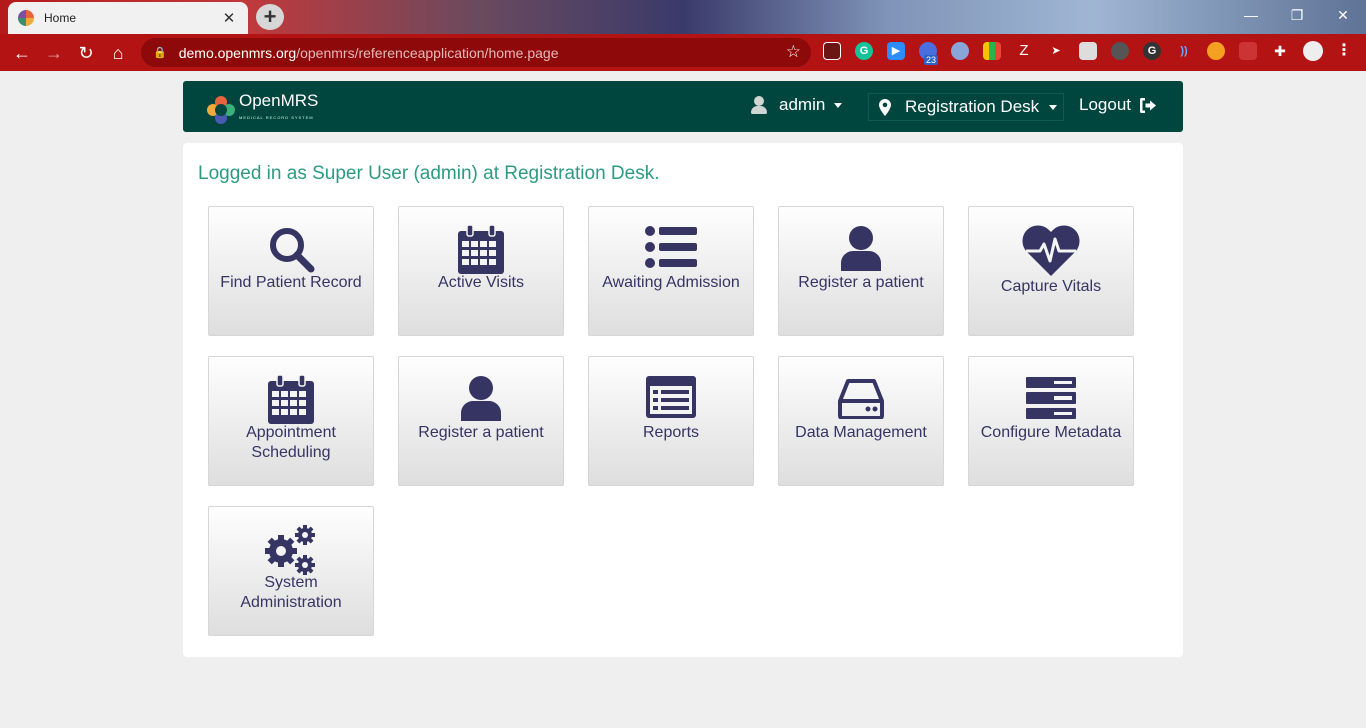 This screenshot has width=1366, height=728. What do you see at coordinates (671, 271) in the screenshot?
I see `app-awaiting-admission: Awaiting Admission` at bounding box center [671, 271].